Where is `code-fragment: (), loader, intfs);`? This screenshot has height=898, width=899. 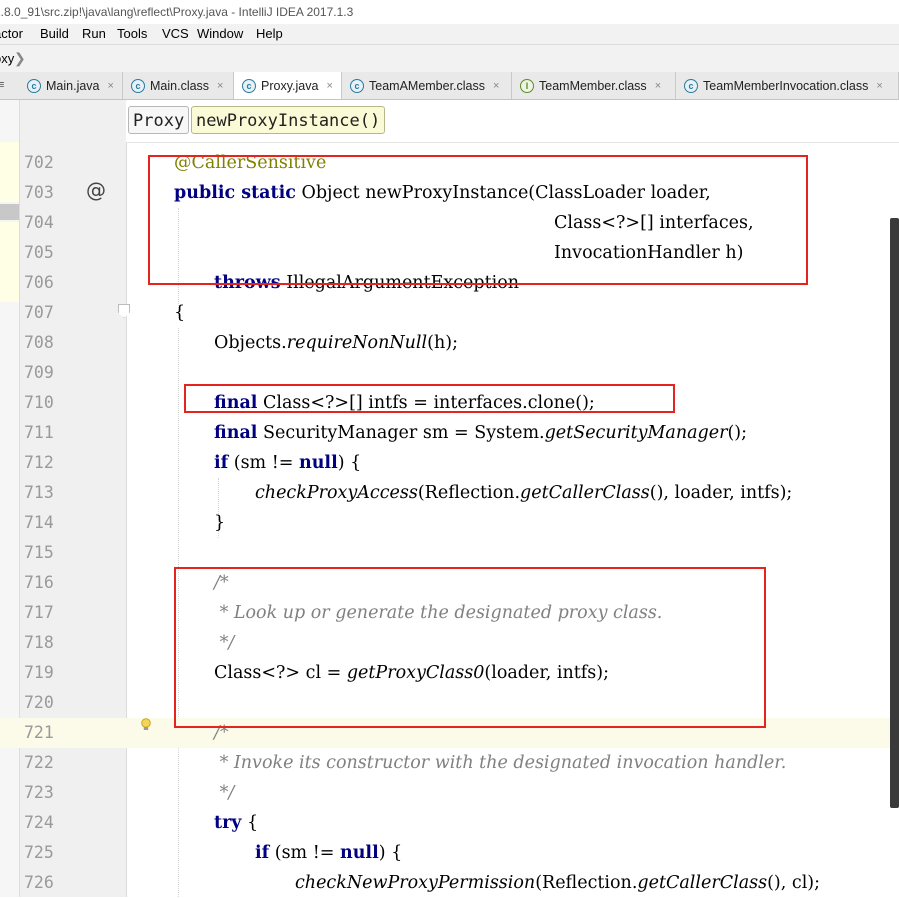
code-fragment: (), loader, intfs); is located at coordinates (721, 493).